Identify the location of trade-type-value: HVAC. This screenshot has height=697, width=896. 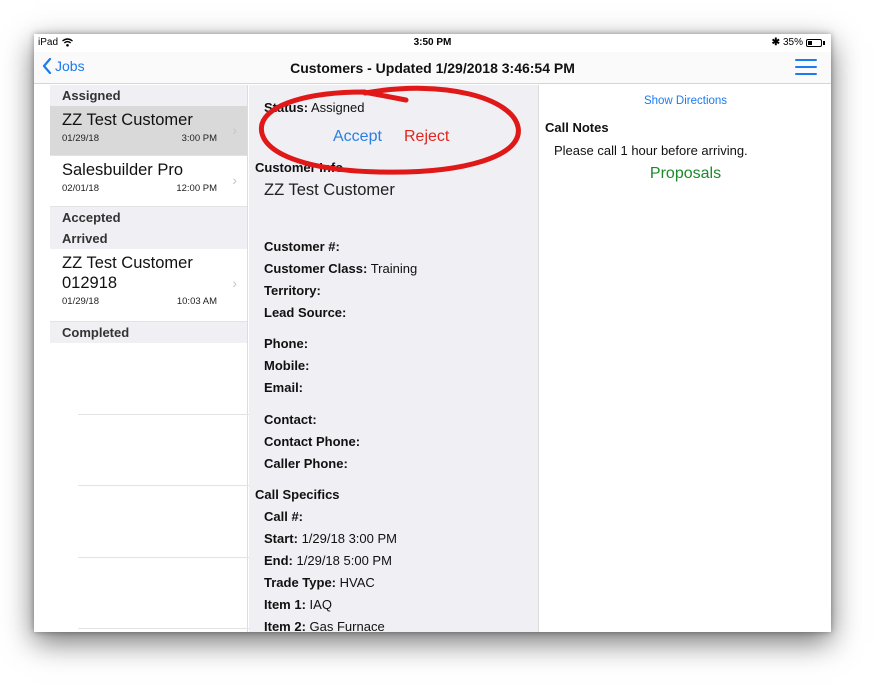
(357, 582).